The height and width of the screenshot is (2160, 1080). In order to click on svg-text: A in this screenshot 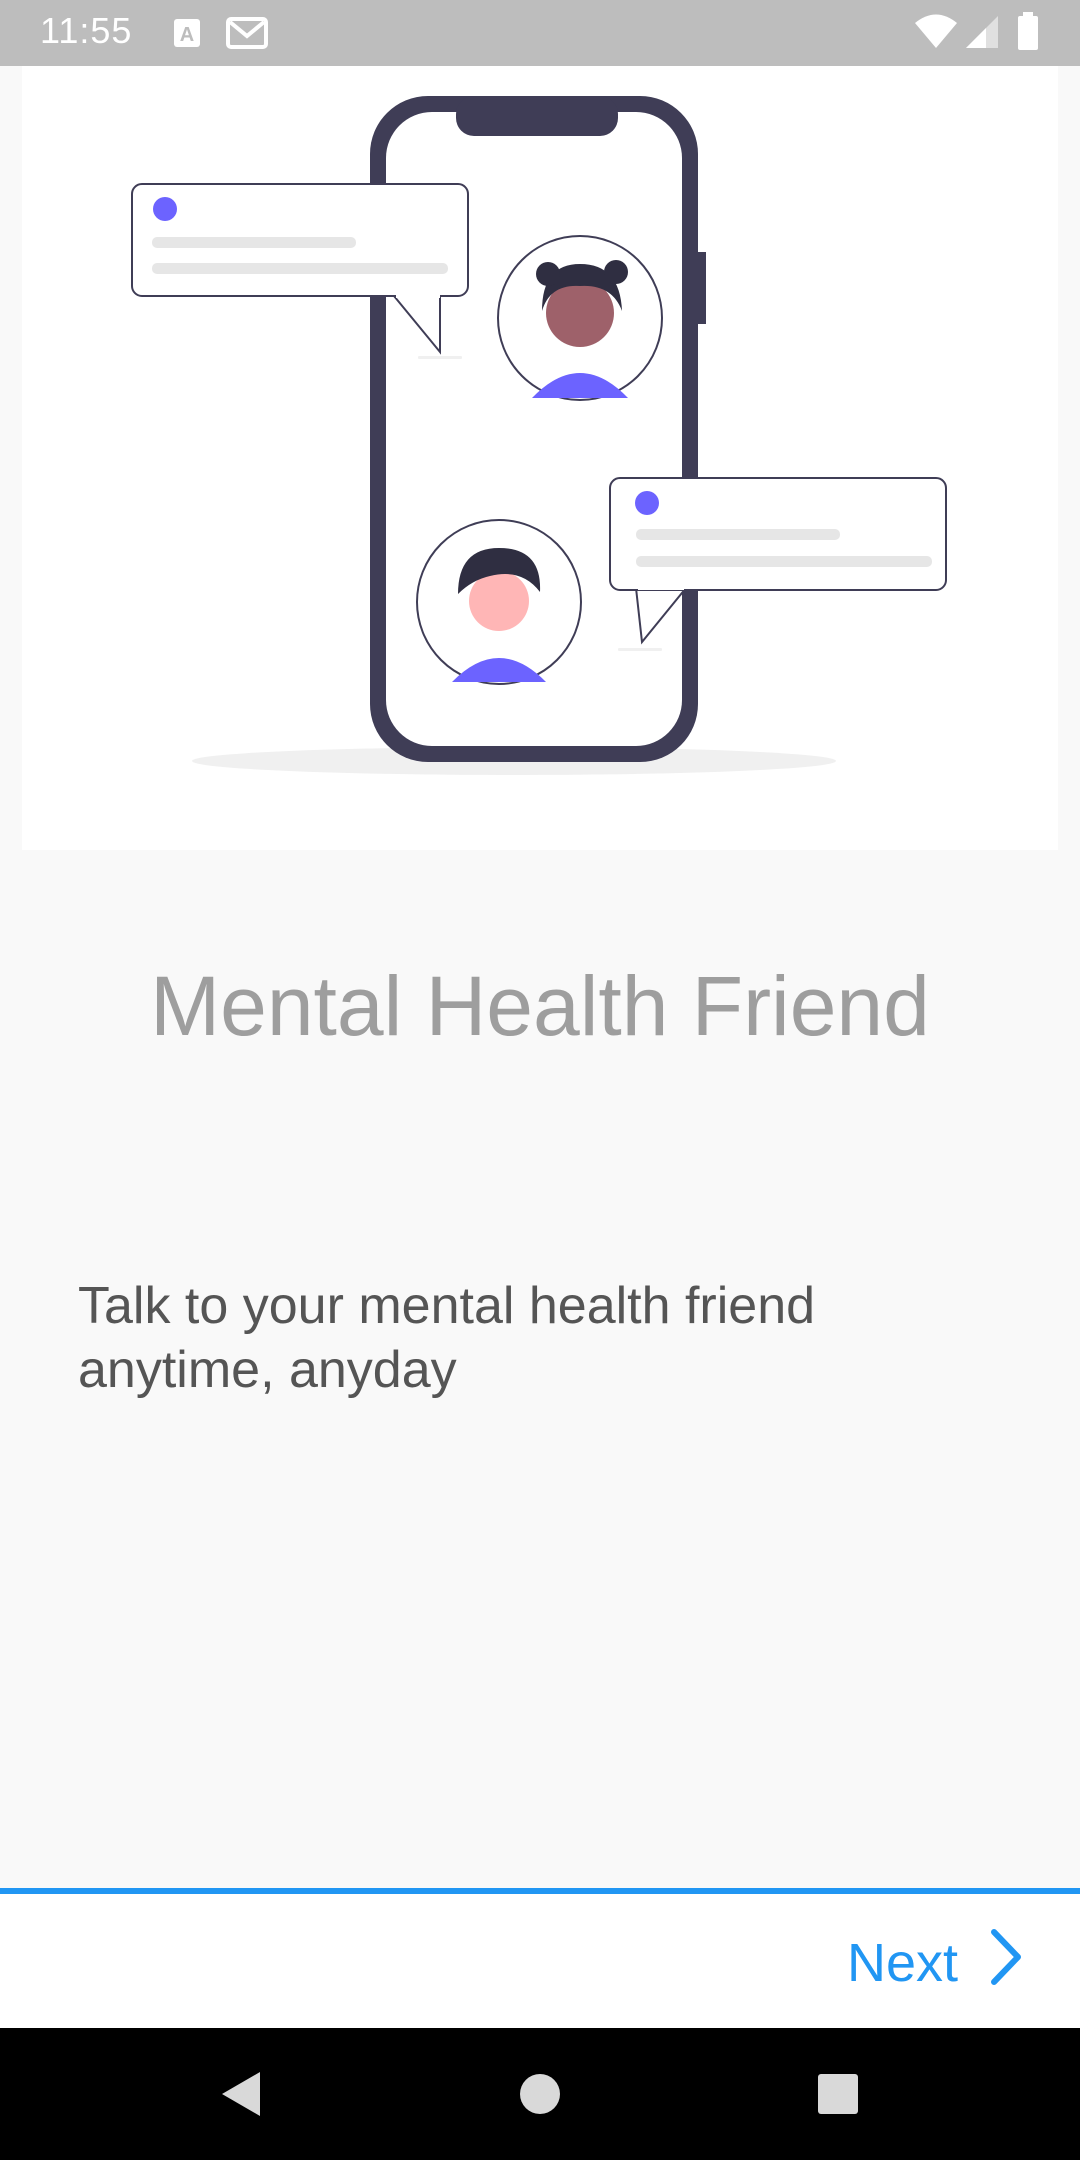, I will do `click(187, 35)`.